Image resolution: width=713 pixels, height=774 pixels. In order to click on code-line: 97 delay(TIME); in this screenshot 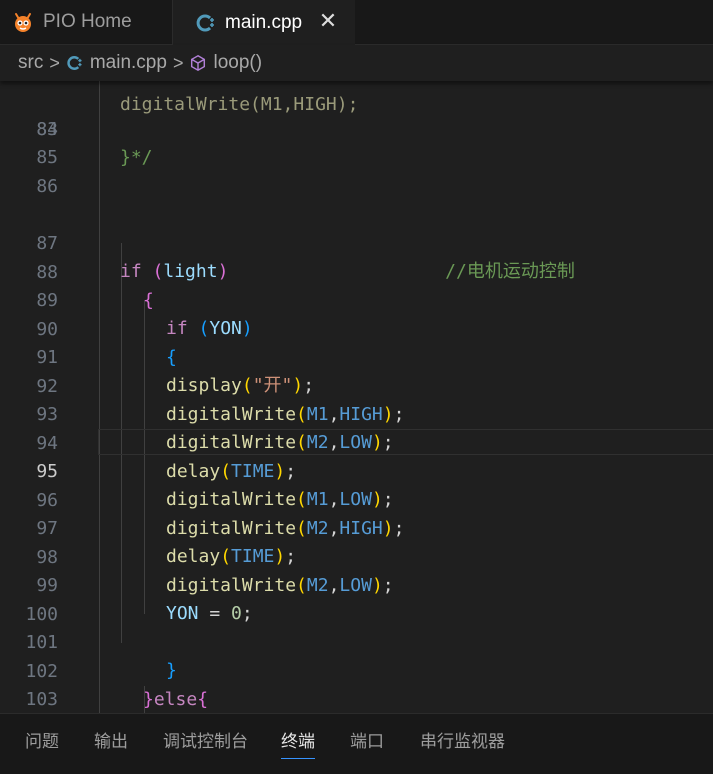, I will do `click(166, 542)`.